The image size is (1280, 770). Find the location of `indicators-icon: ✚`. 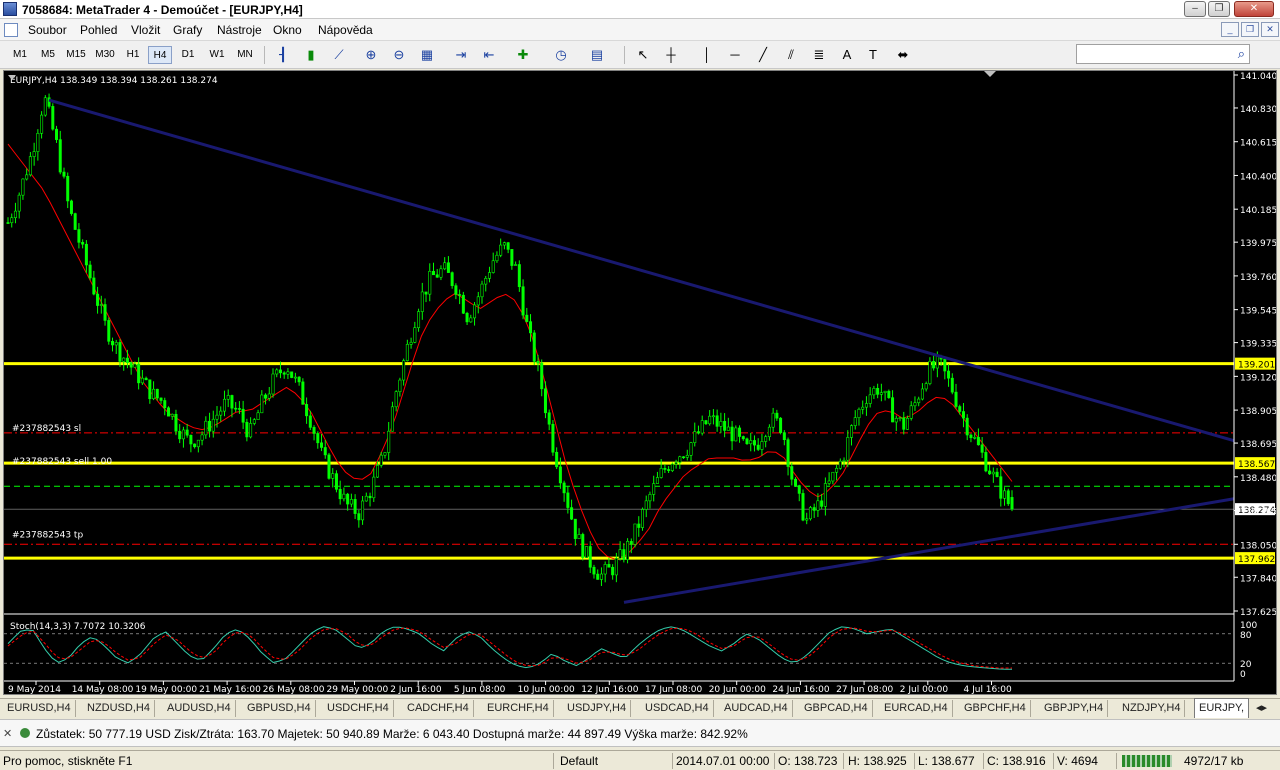

indicators-icon: ✚ is located at coordinates (523, 55).